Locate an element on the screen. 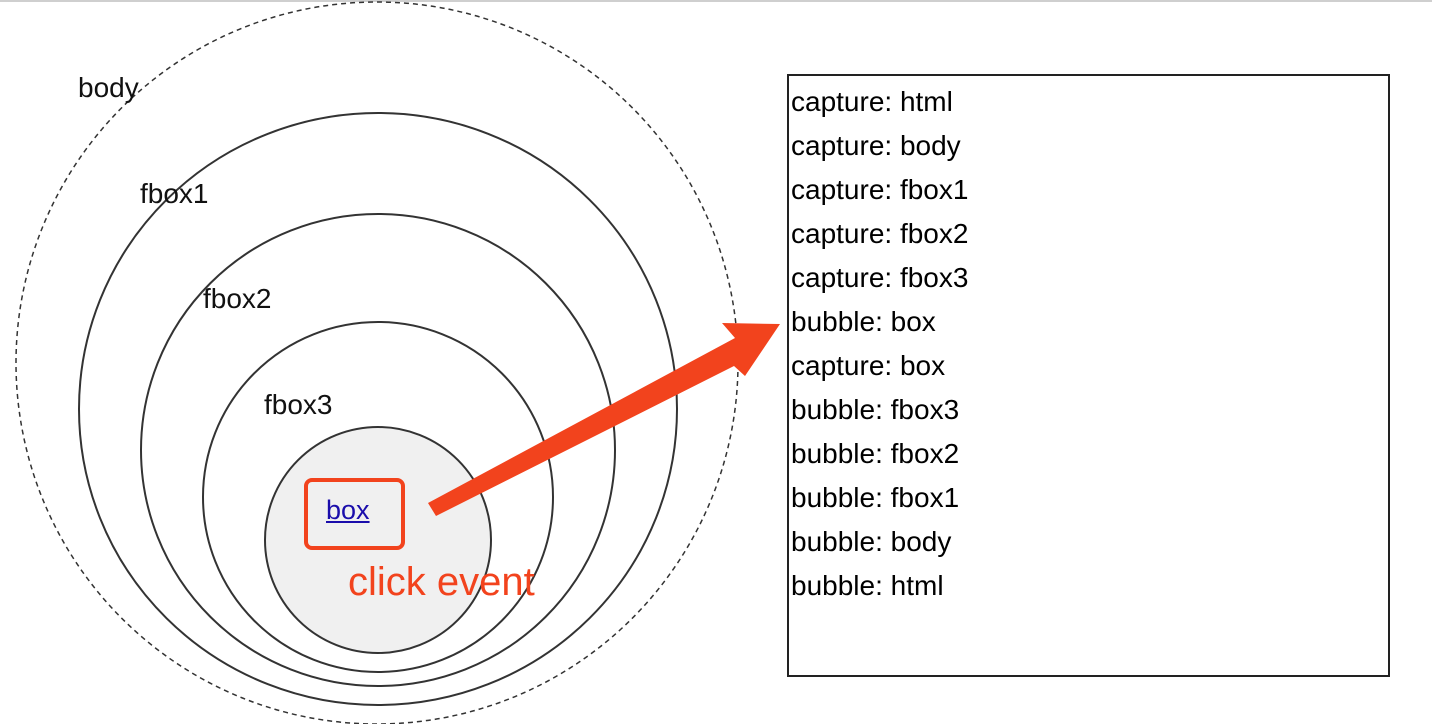 The height and width of the screenshot is (724, 1432). body-label: body is located at coordinates (108, 87).